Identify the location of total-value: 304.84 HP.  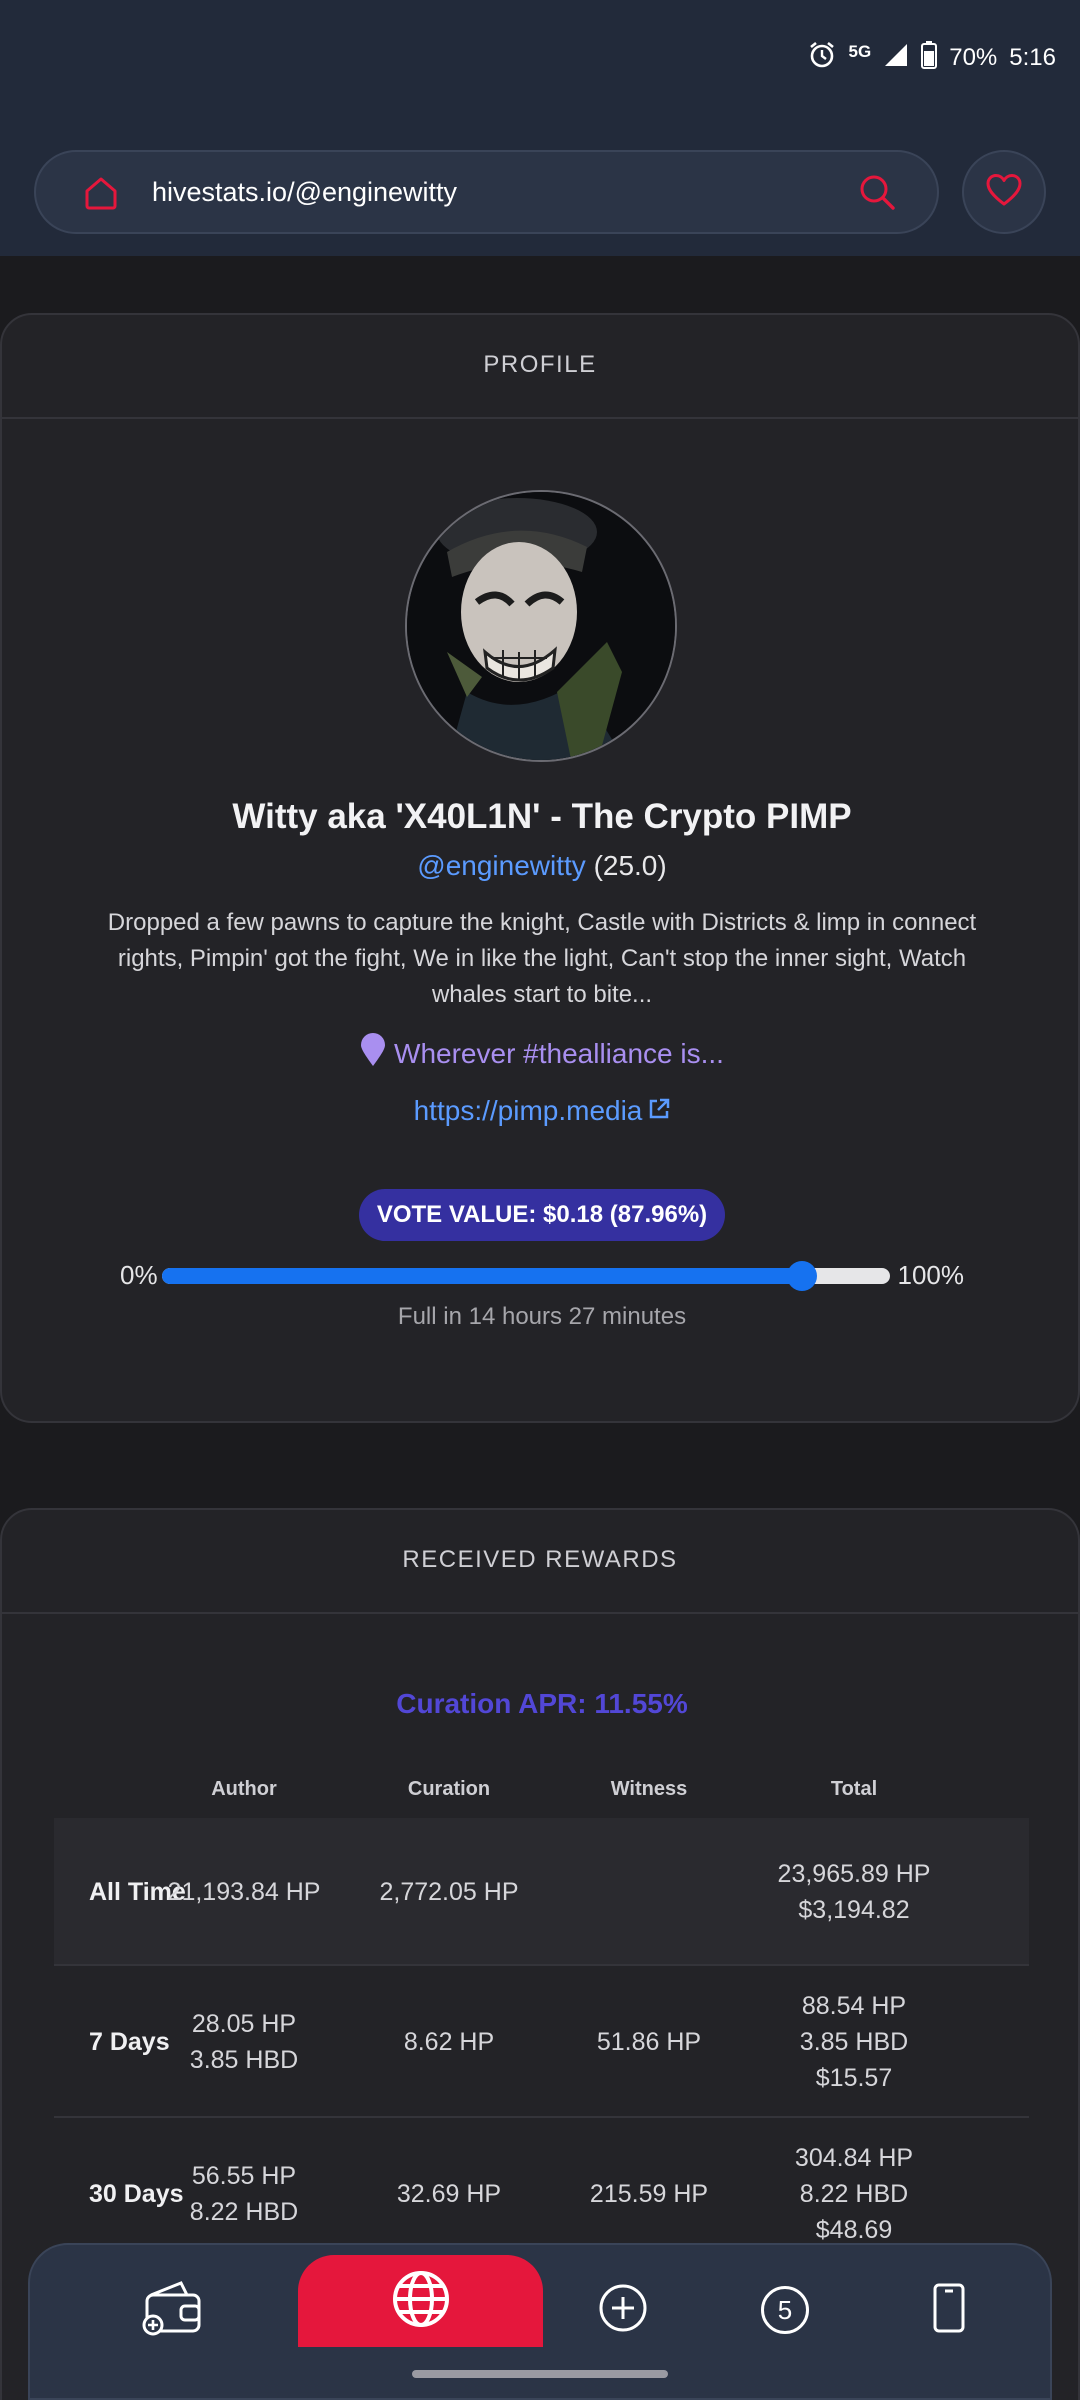
(854, 2158).